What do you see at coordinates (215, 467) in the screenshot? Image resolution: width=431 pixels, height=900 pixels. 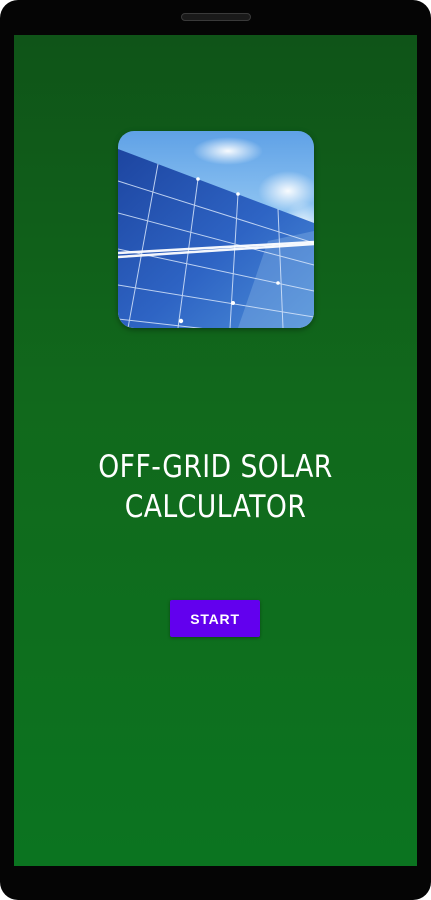 I see `app-title-line-1: OFF-GRID SOLAR` at bounding box center [215, 467].